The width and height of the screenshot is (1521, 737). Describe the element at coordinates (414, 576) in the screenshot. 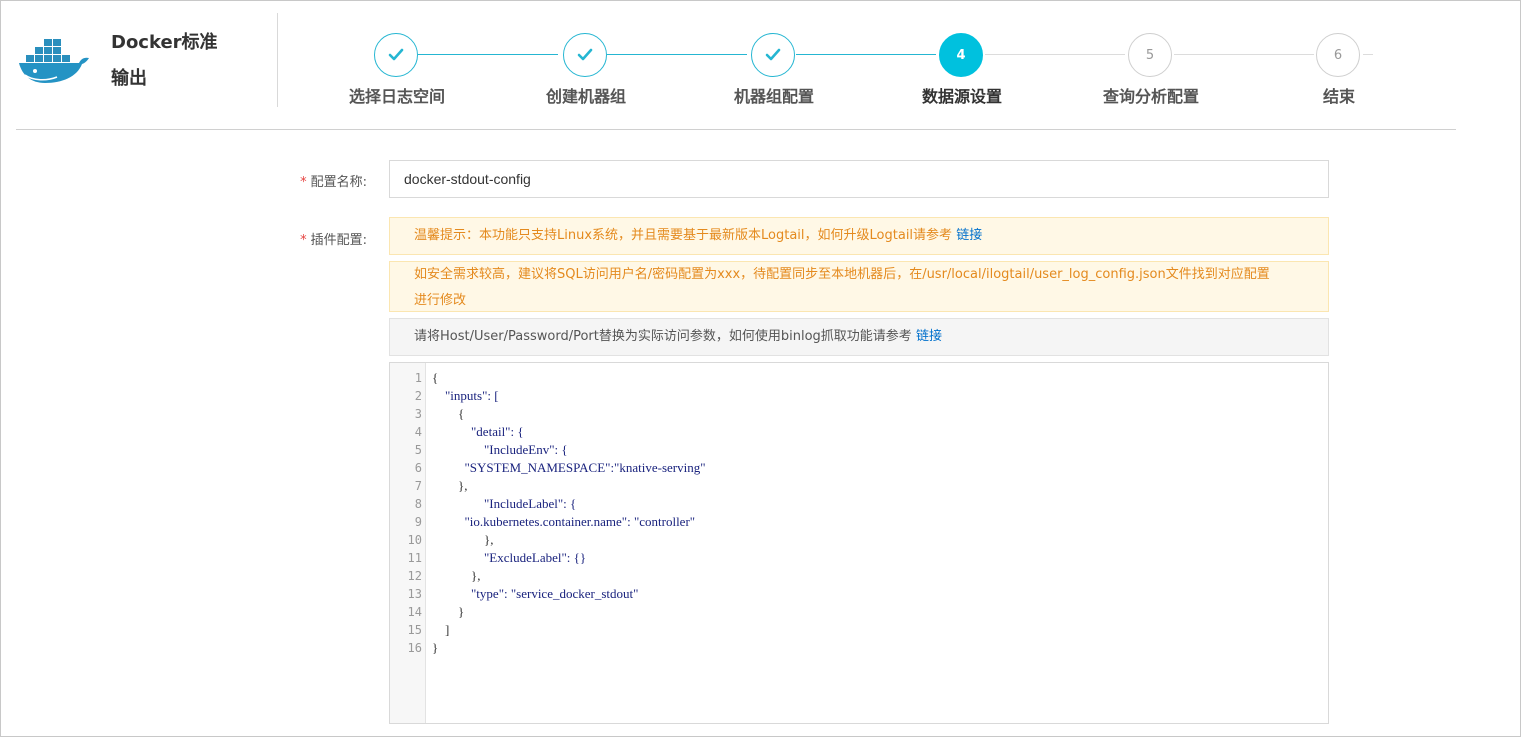

I see `line-number: 12` at that location.